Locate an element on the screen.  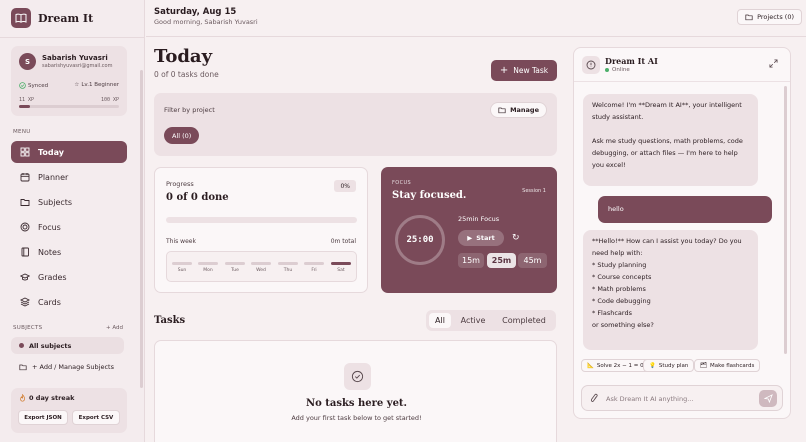
focus-label: FOCUS is located at coordinates (402, 183).